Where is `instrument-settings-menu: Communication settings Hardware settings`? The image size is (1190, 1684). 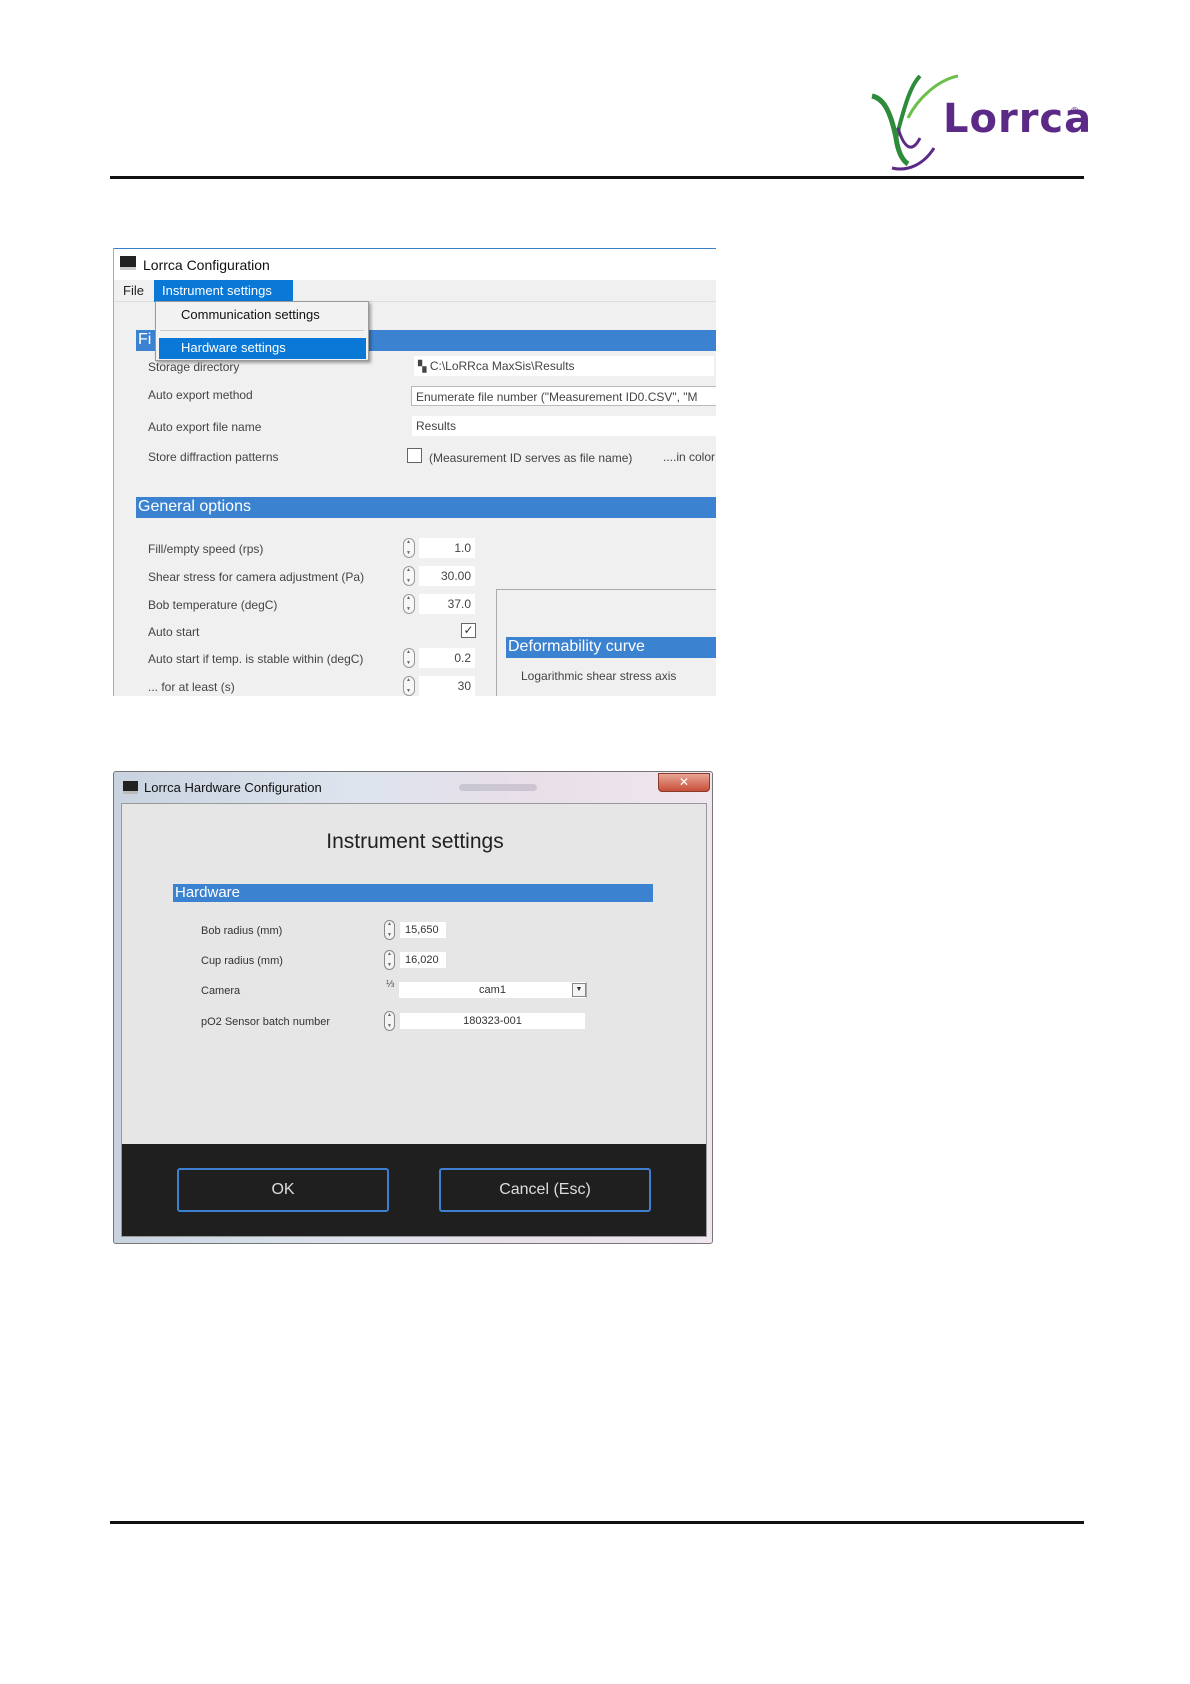
instrument-settings-menu: Communication settings Hardware settings is located at coordinates (262, 331).